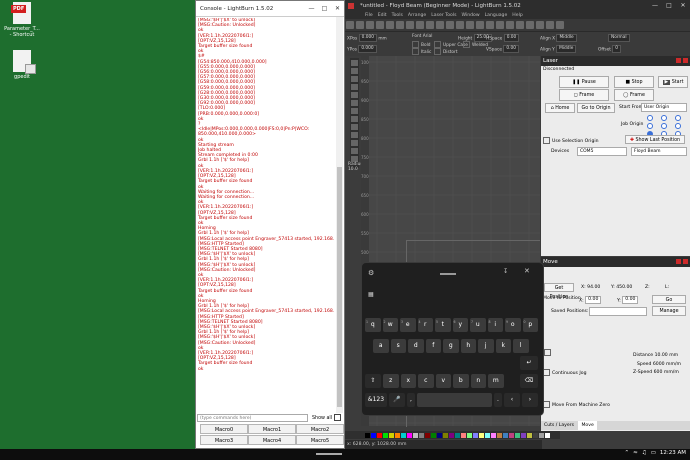  What do you see at coordinates (416, 346) in the screenshot?
I see `key: d` at bounding box center [416, 346].